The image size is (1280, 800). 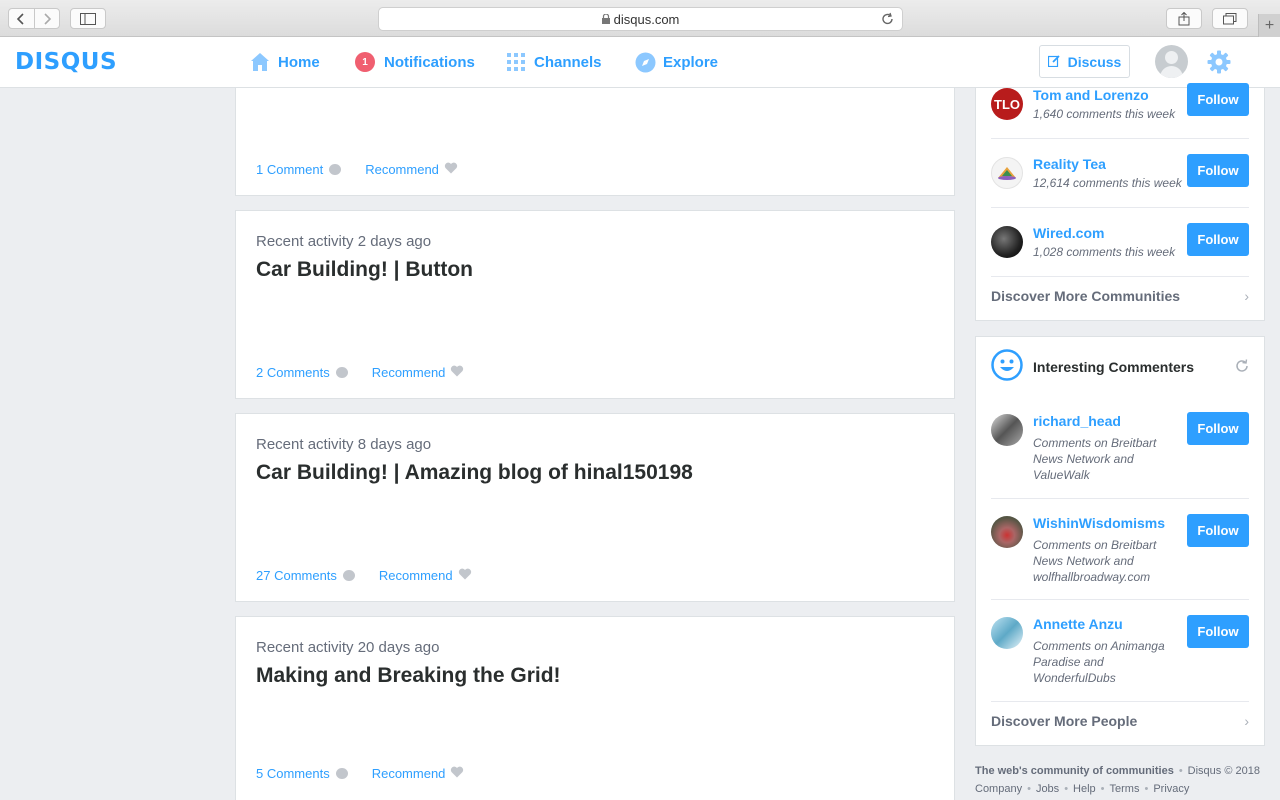 I want to click on discuss-button-label: Discuss, so click(x=1094, y=61).